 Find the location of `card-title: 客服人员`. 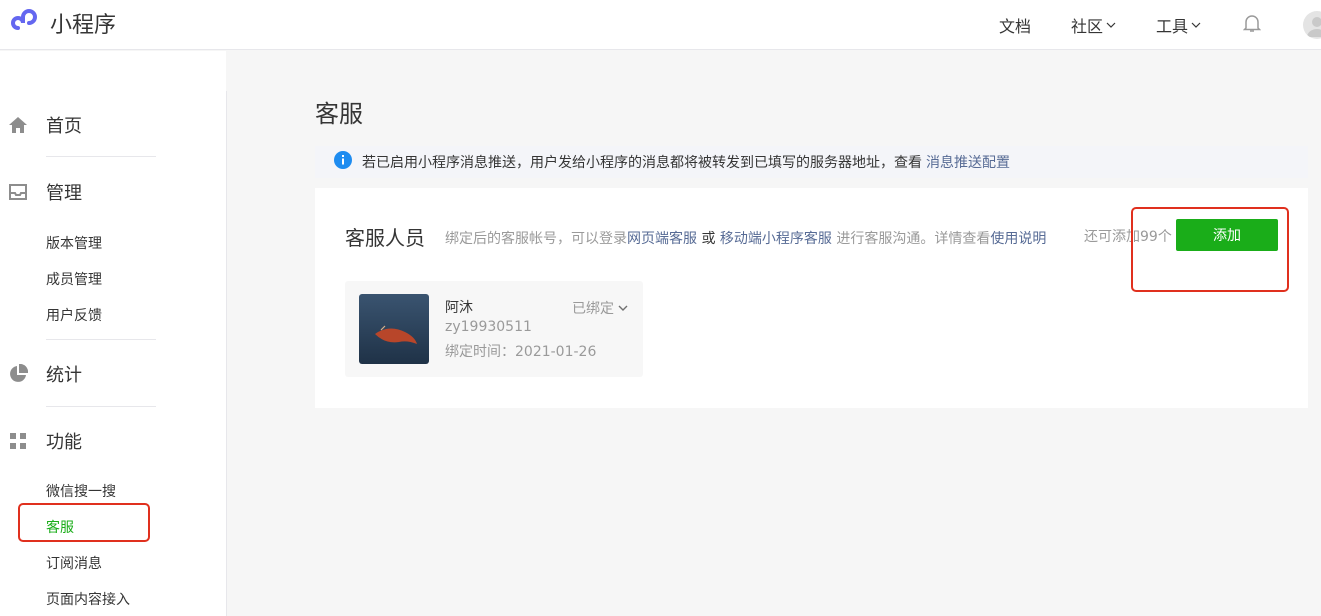

card-title: 客服人员 is located at coordinates (385, 238).